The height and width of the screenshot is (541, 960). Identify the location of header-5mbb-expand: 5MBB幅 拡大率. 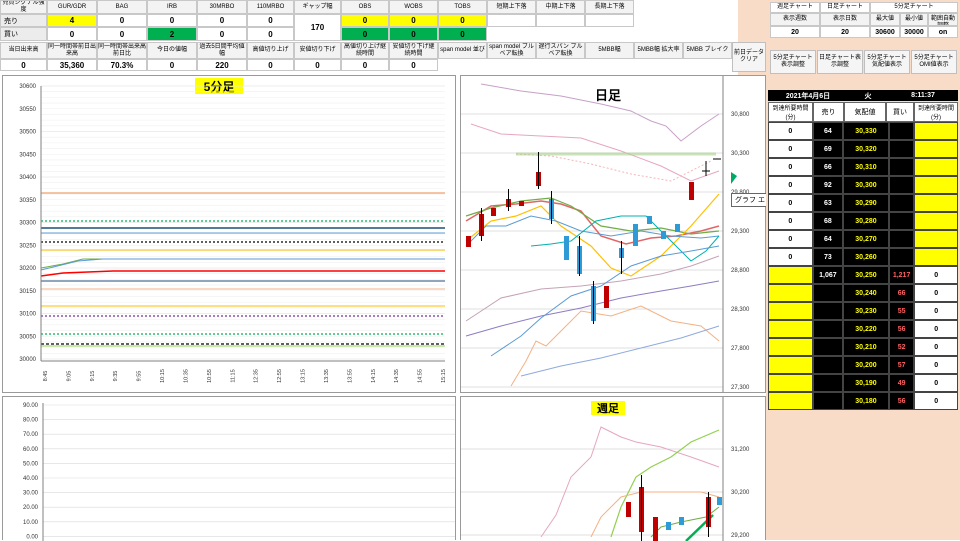
(658, 50).